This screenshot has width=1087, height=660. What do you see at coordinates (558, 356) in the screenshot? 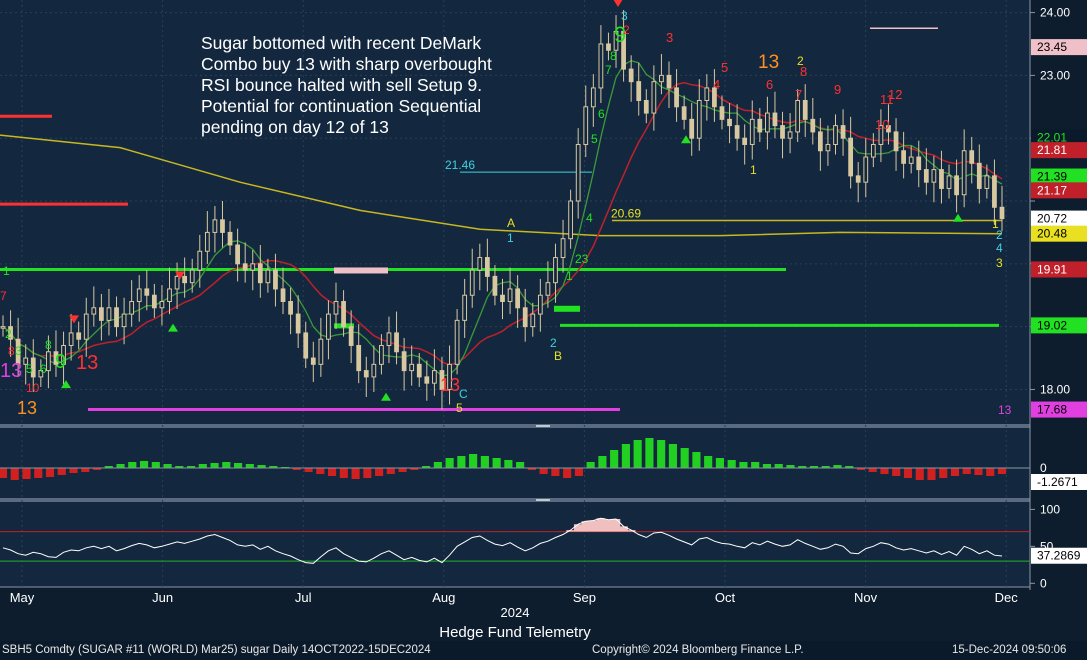
I see `demark-count: B` at bounding box center [558, 356].